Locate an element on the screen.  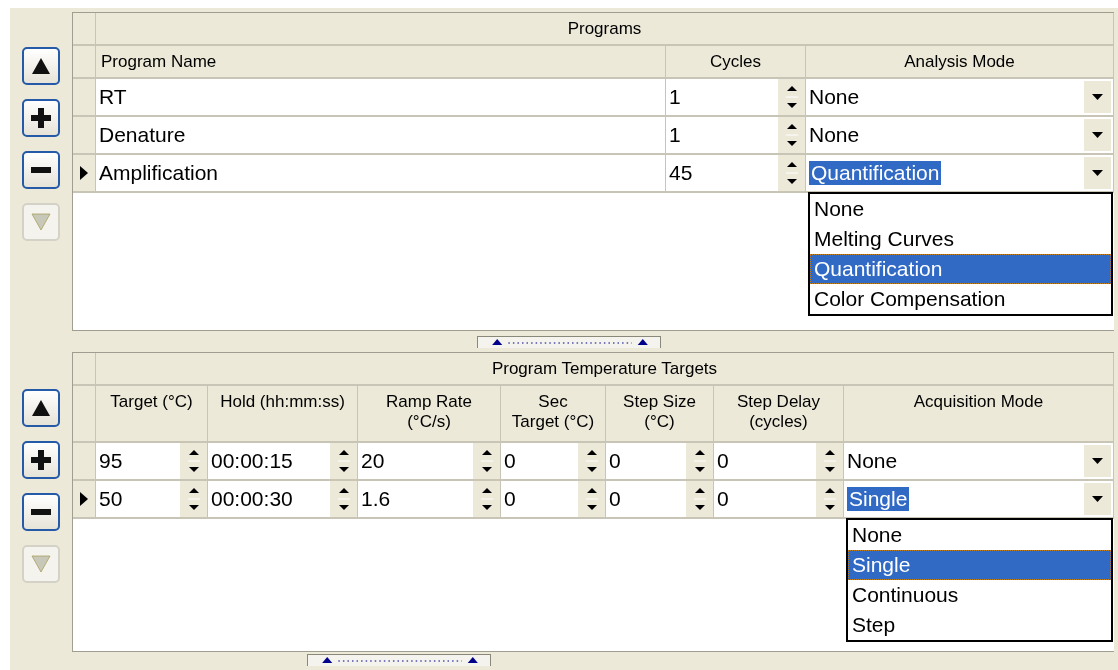
dropdown-option: Step is located at coordinates (979, 625).